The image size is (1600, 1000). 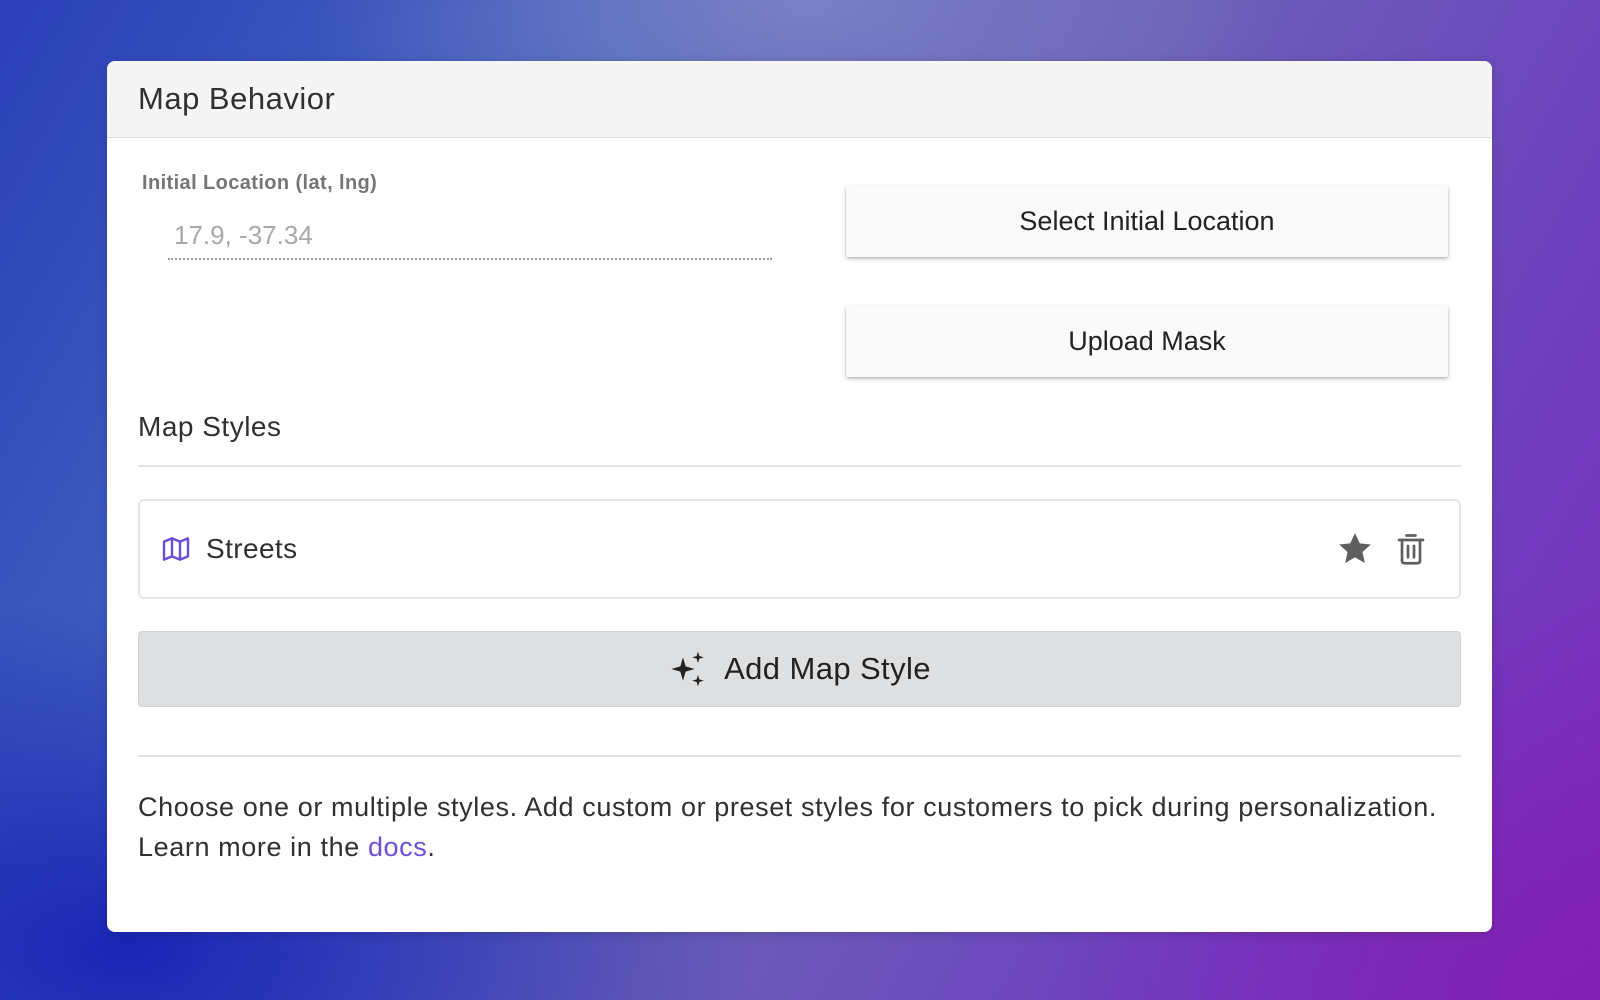 I want to click on section-divider, so click(x=799, y=466).